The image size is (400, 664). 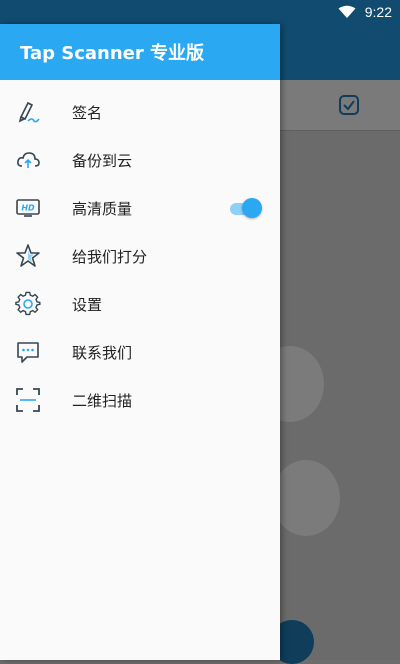 I want to click on hd-quality-toggle, so click(x=246, y=209).